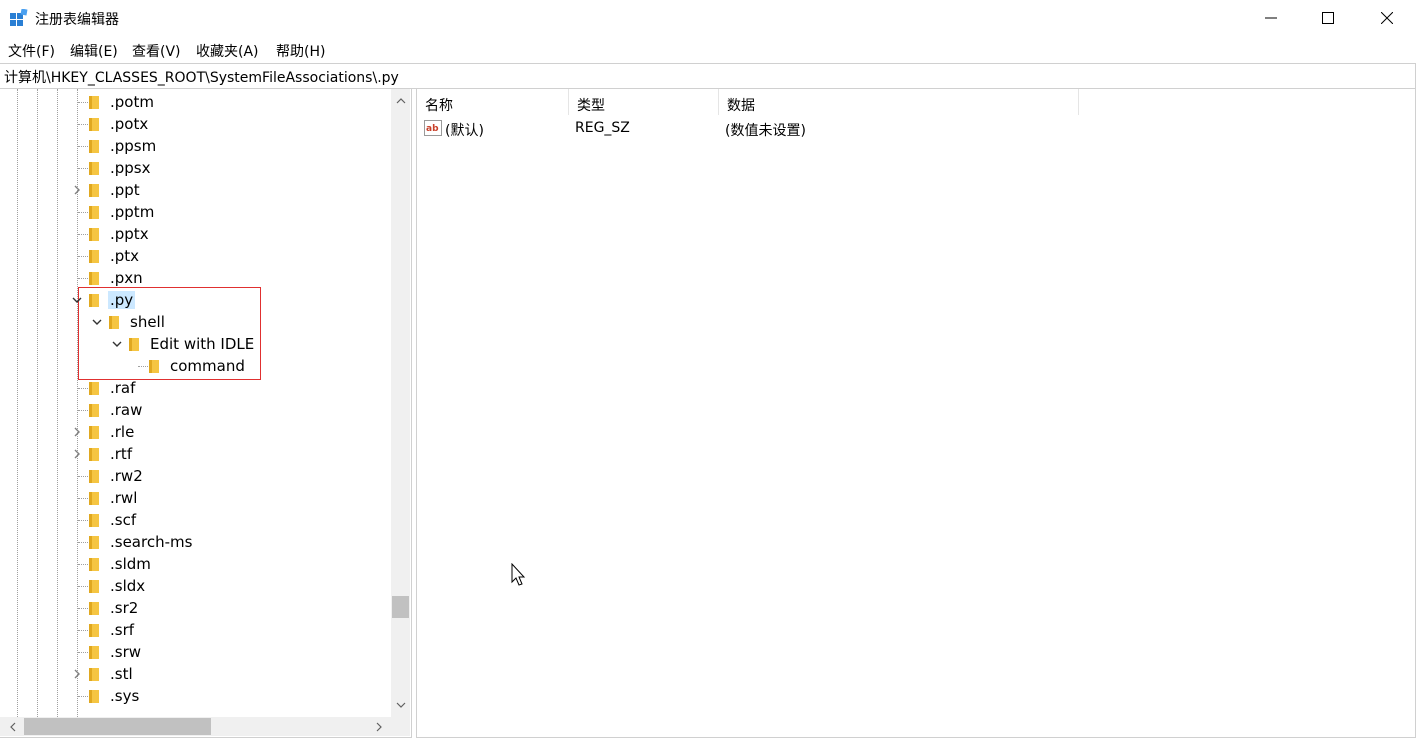 The height and width of the screenshot is (738, 1418). I want to click on tree-node: .py, so click(195, 300).